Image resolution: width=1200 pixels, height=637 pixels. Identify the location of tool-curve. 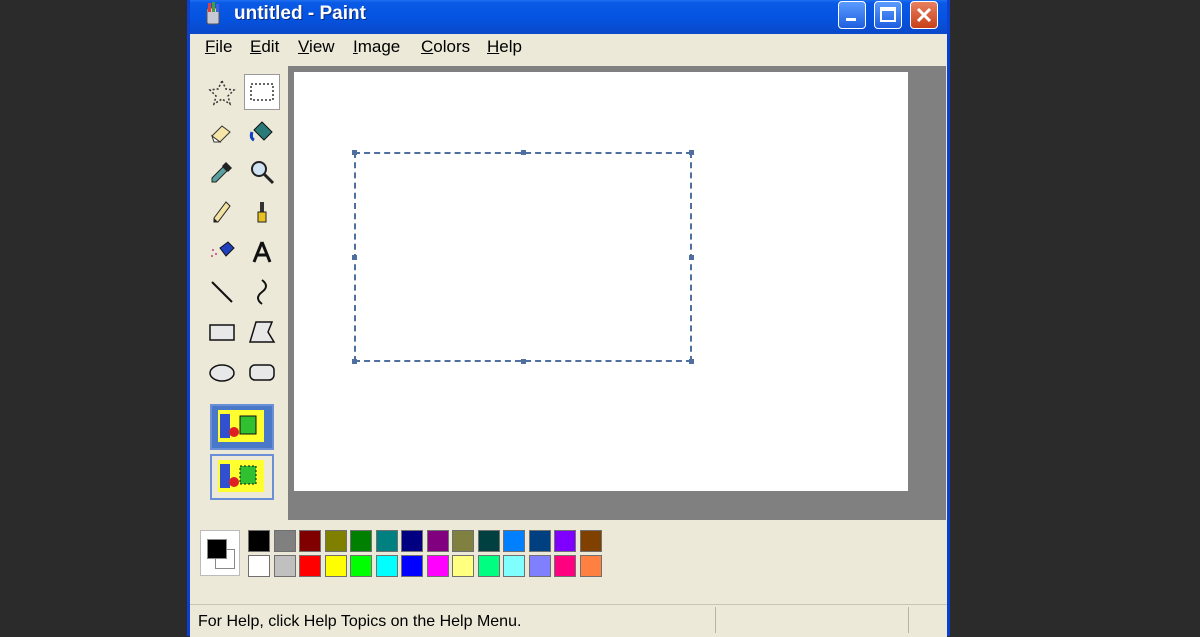
(262, 292).